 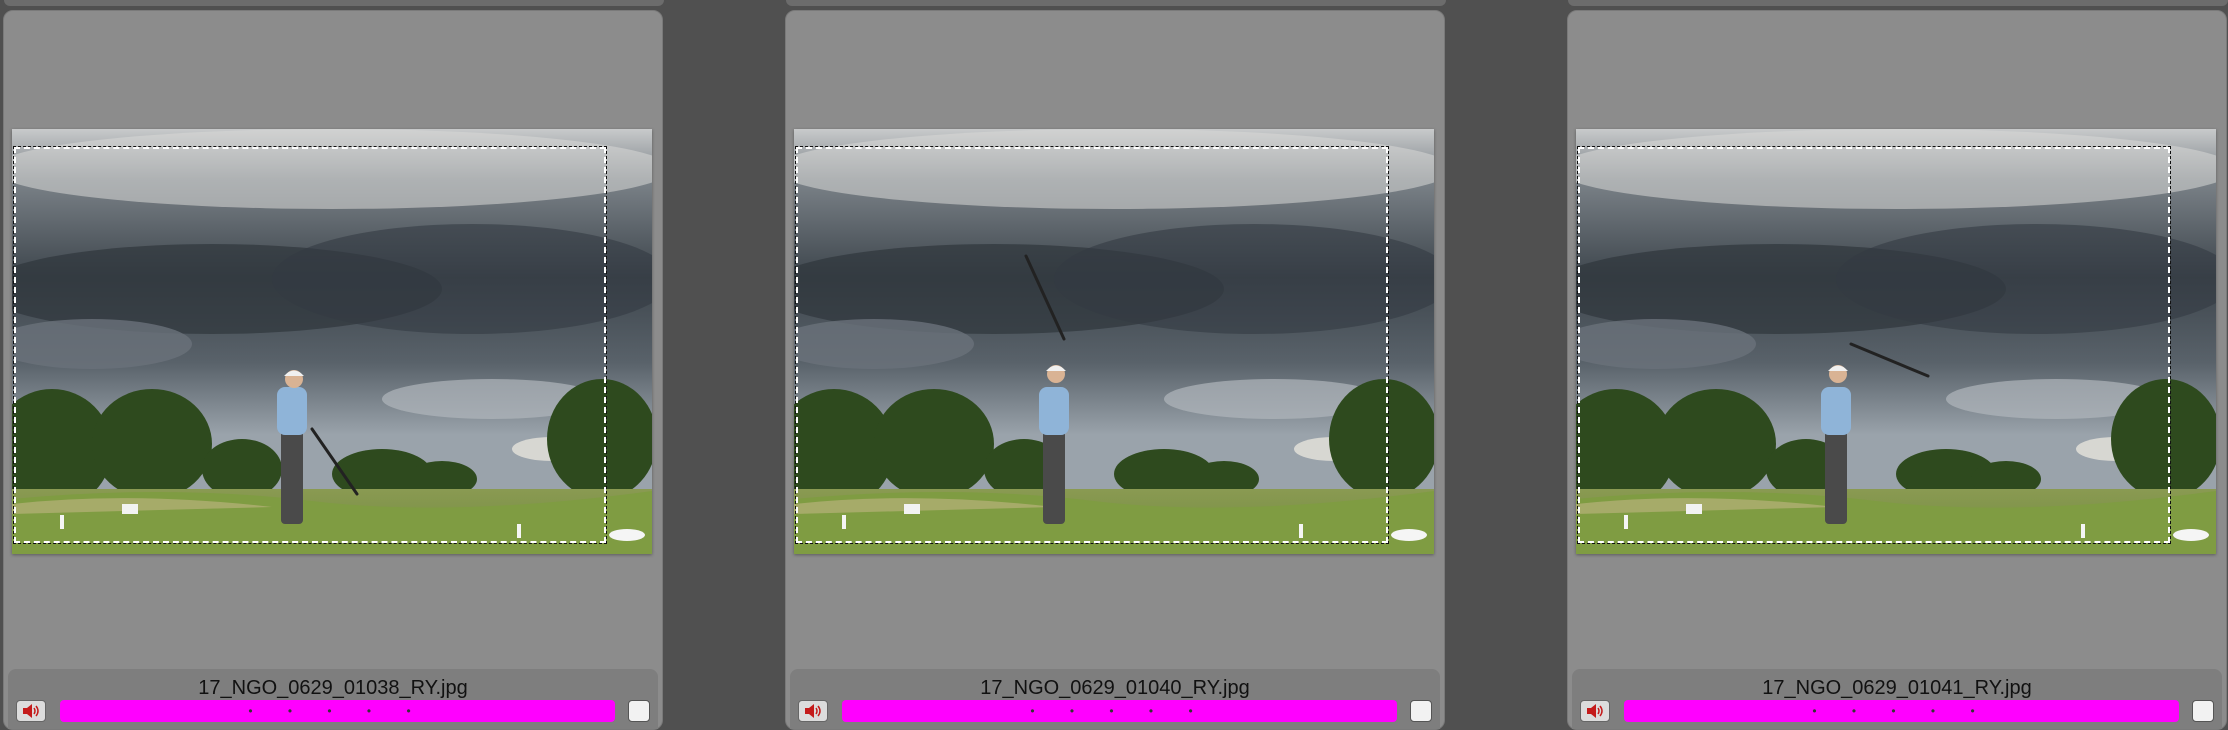 What do you see at coordinates (333, 688) in the screenshot?
I see `filename-label: 17_NGO_0629_01038_RY.jpg` at bounding box center [333, 688].